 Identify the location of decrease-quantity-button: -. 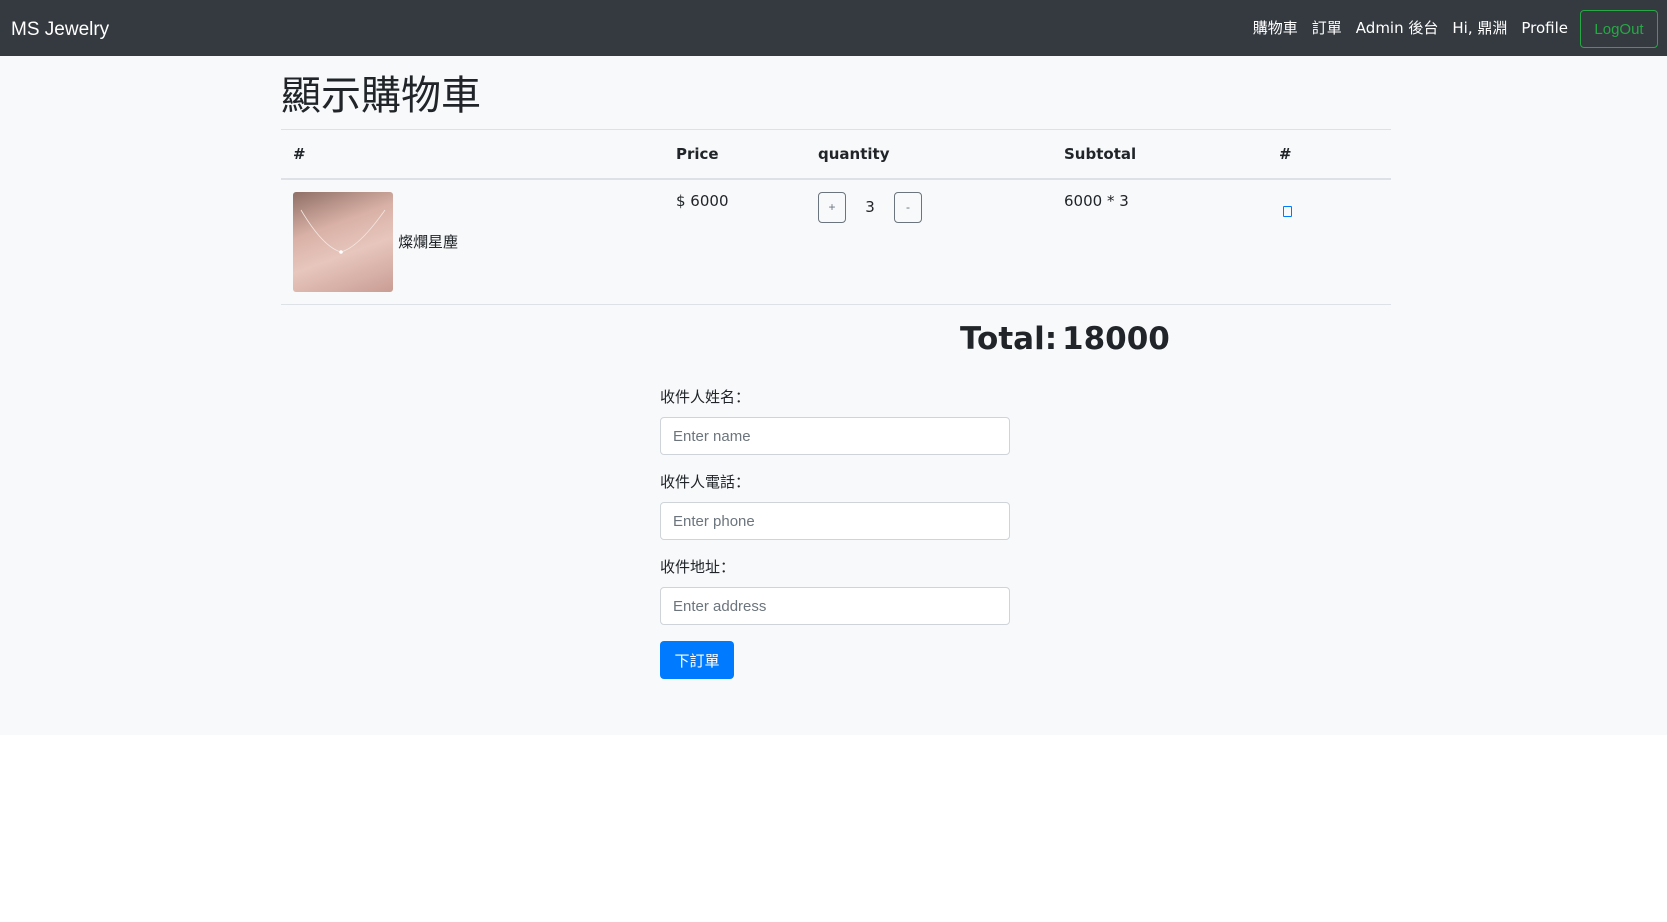
(908, 207).